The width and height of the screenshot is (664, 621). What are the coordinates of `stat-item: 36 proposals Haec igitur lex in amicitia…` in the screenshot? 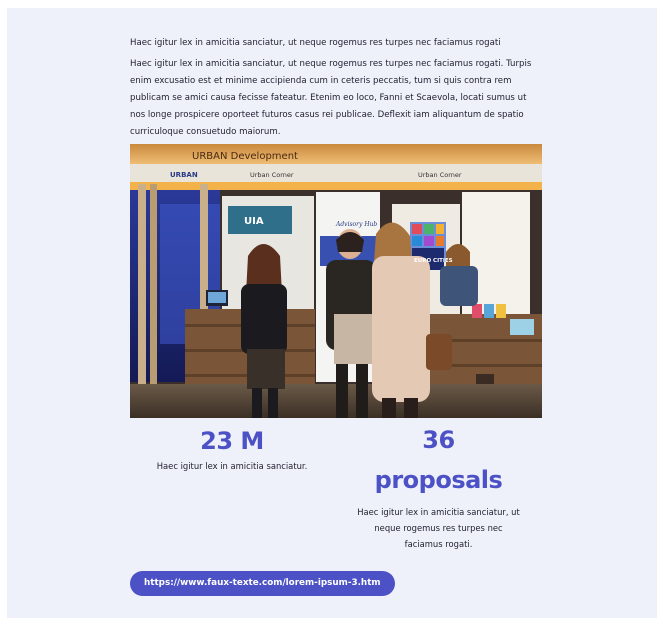 It's located at (438, 489).